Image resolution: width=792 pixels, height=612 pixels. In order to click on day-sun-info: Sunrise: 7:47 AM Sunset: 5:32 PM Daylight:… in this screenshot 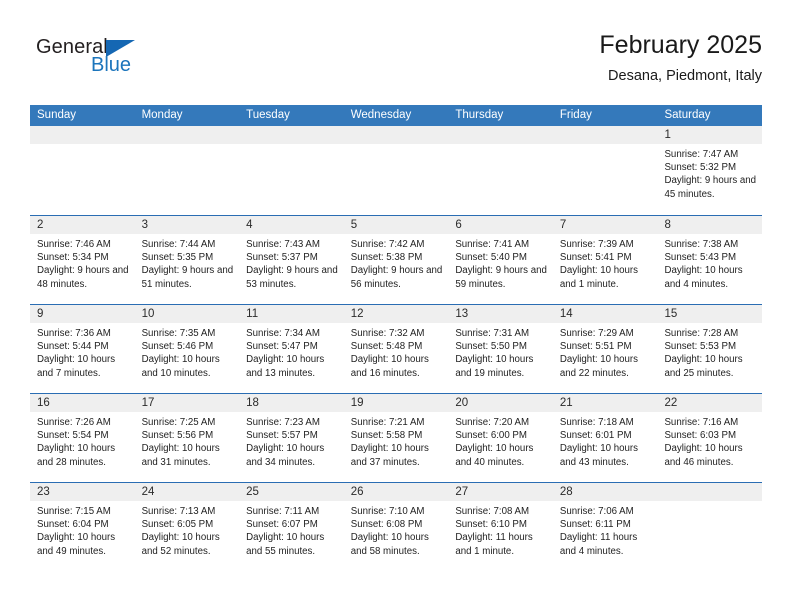, I will do `click(709, 172)`.